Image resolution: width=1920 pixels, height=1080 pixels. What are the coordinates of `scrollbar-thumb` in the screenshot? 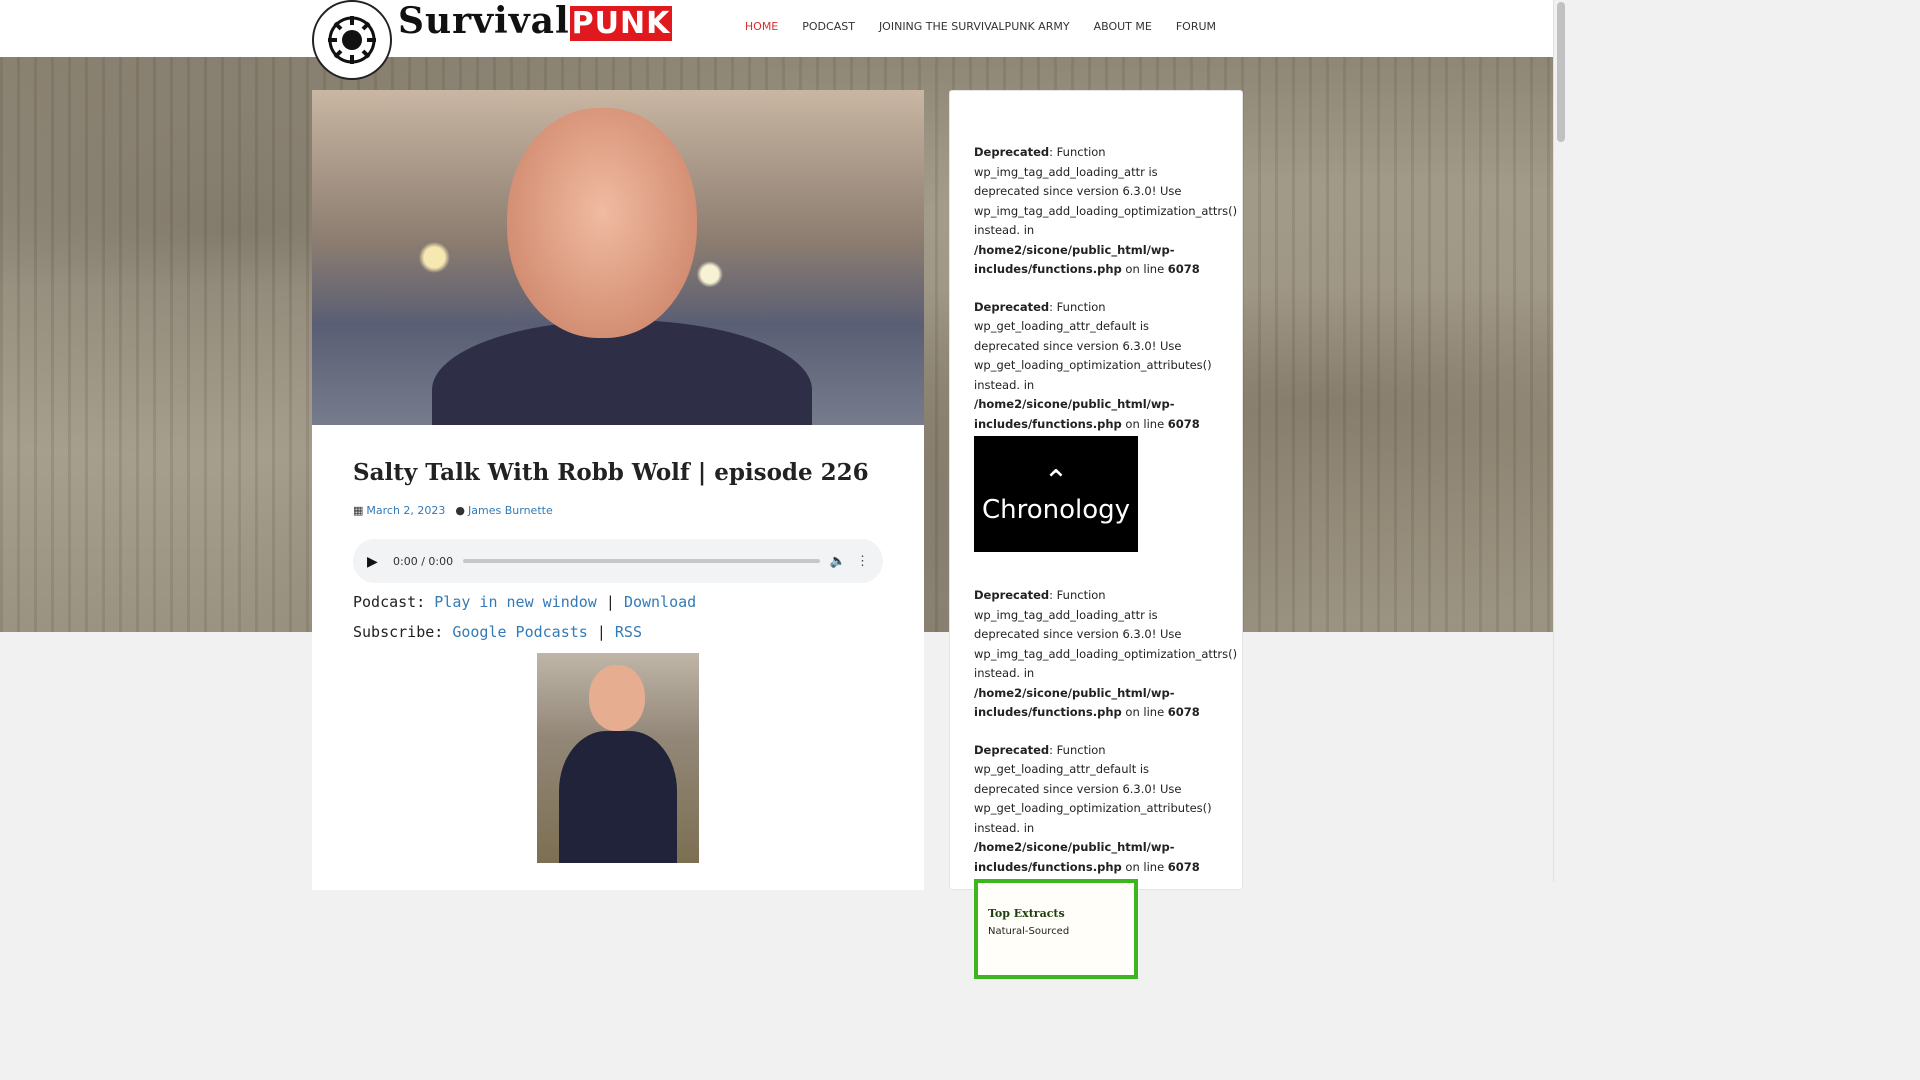 It's located at (1561, 72).